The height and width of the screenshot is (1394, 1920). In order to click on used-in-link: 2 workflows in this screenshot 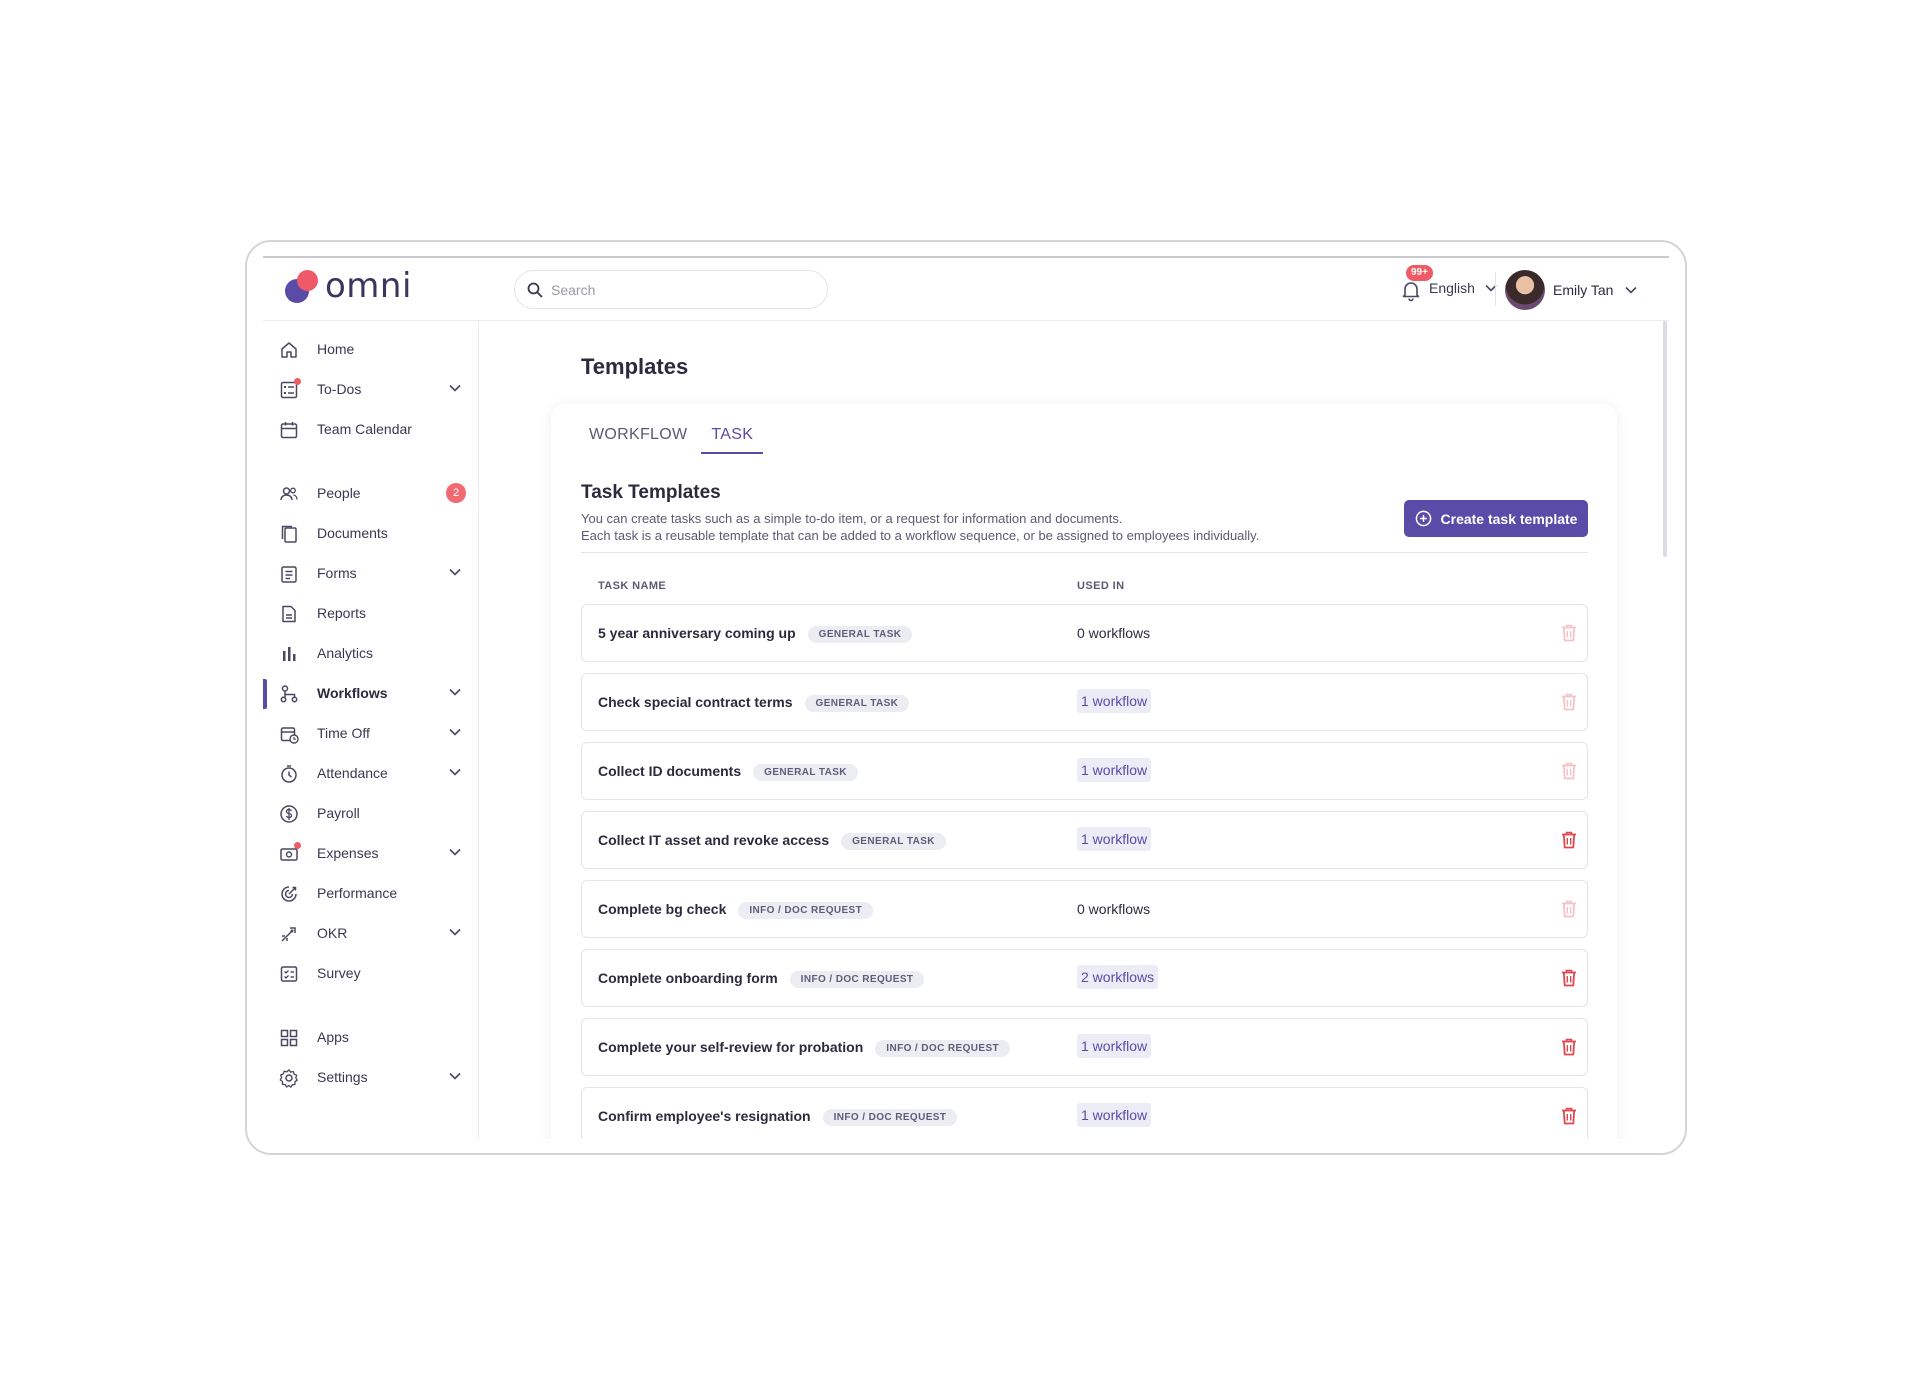, I will do `click(1118, 977)`.